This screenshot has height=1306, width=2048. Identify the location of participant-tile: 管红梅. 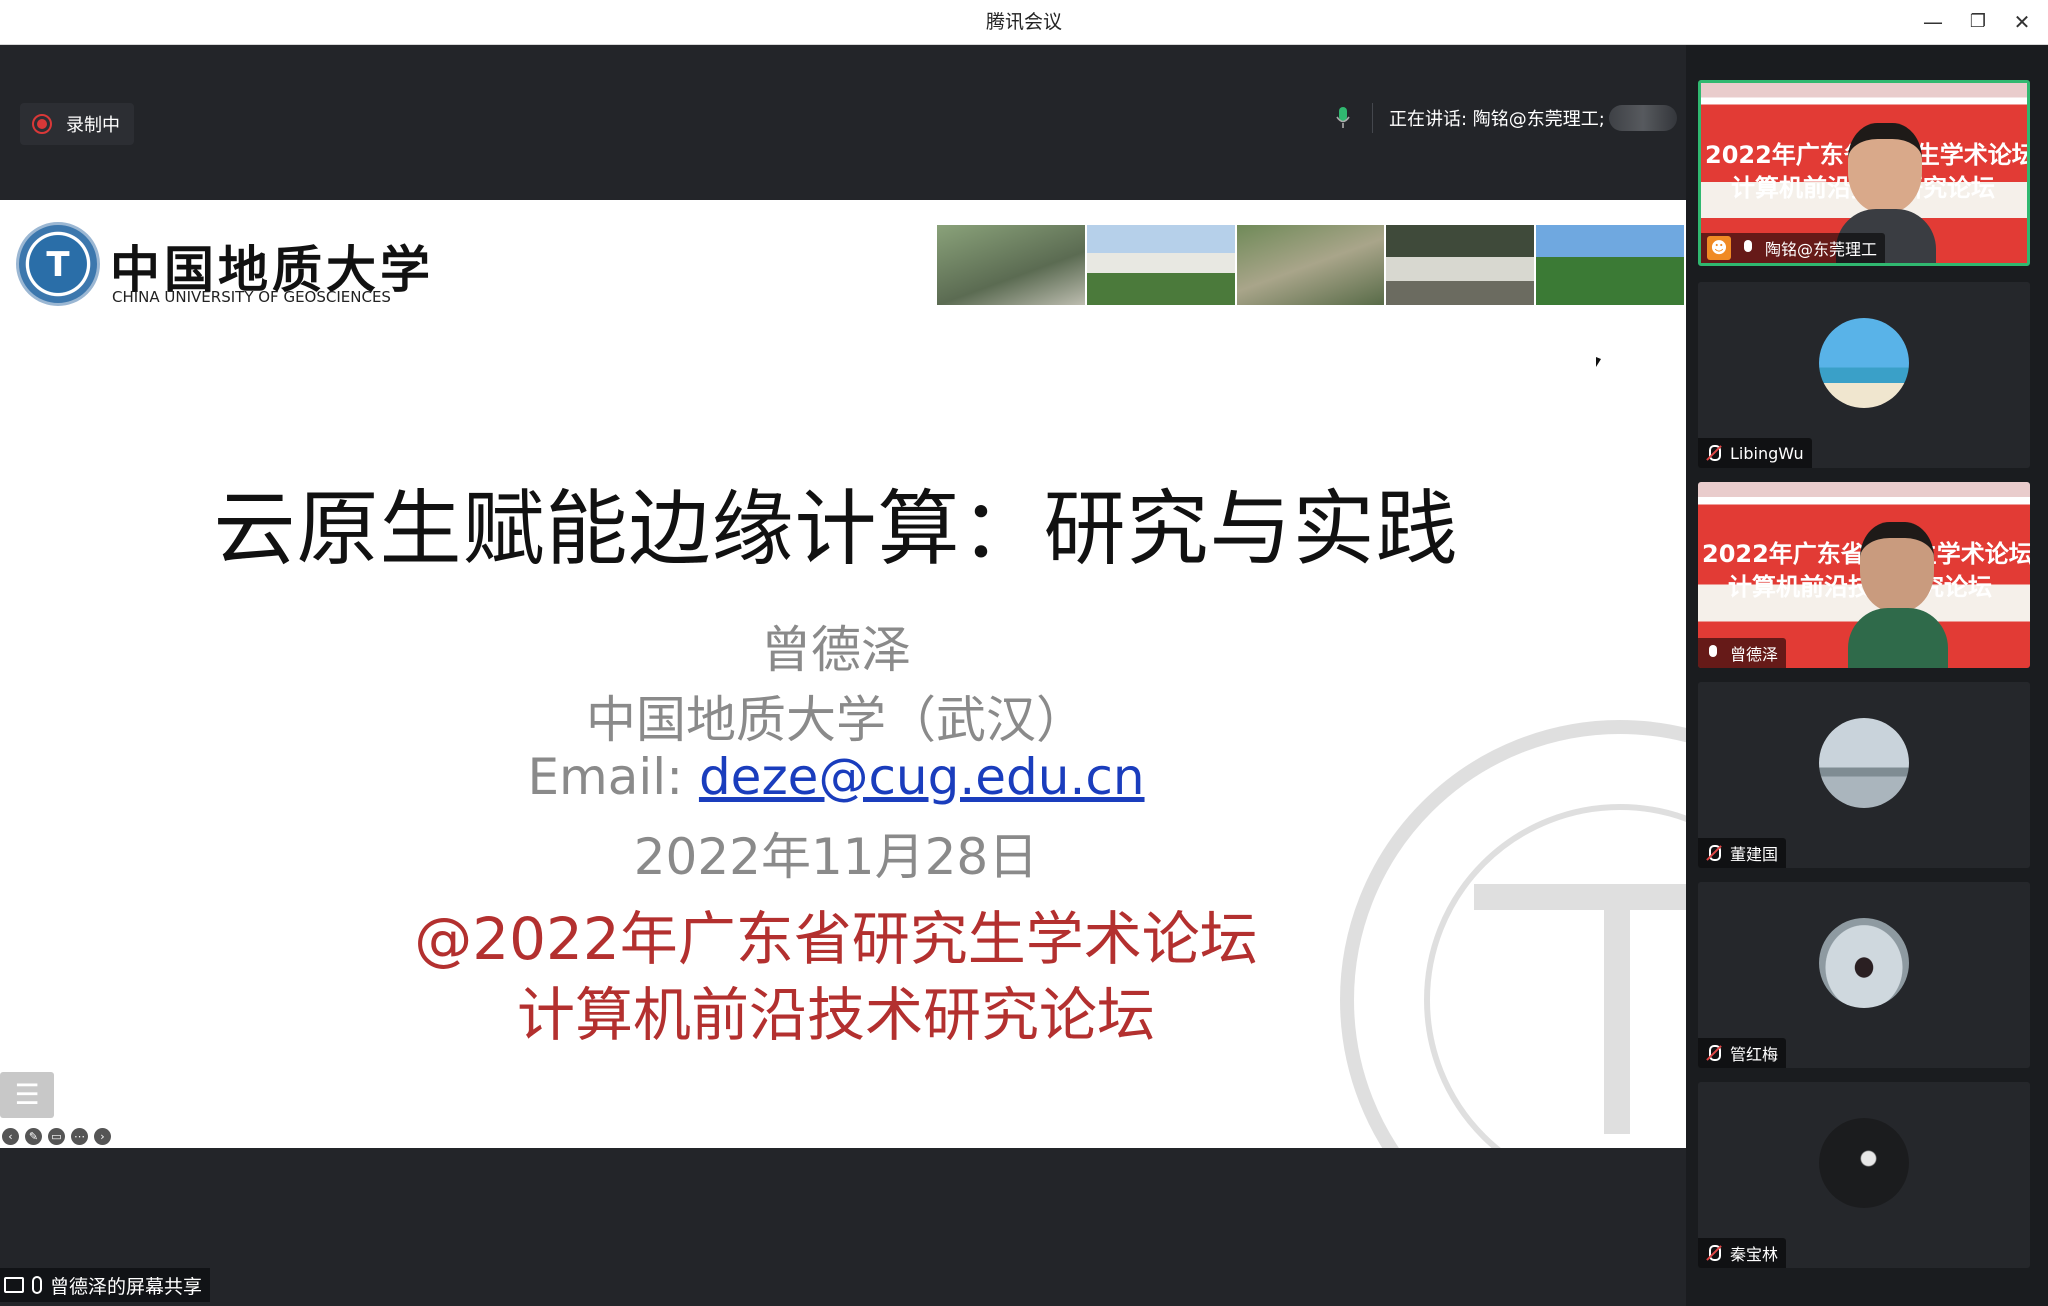
(1864, 975).